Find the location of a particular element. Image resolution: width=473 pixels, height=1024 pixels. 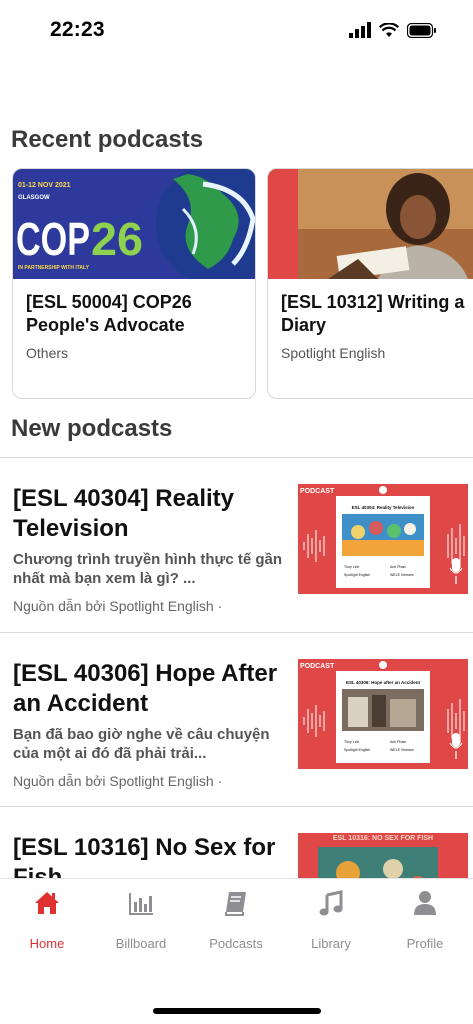

status-bar: 22:23 is located at coordinates (236, 31).